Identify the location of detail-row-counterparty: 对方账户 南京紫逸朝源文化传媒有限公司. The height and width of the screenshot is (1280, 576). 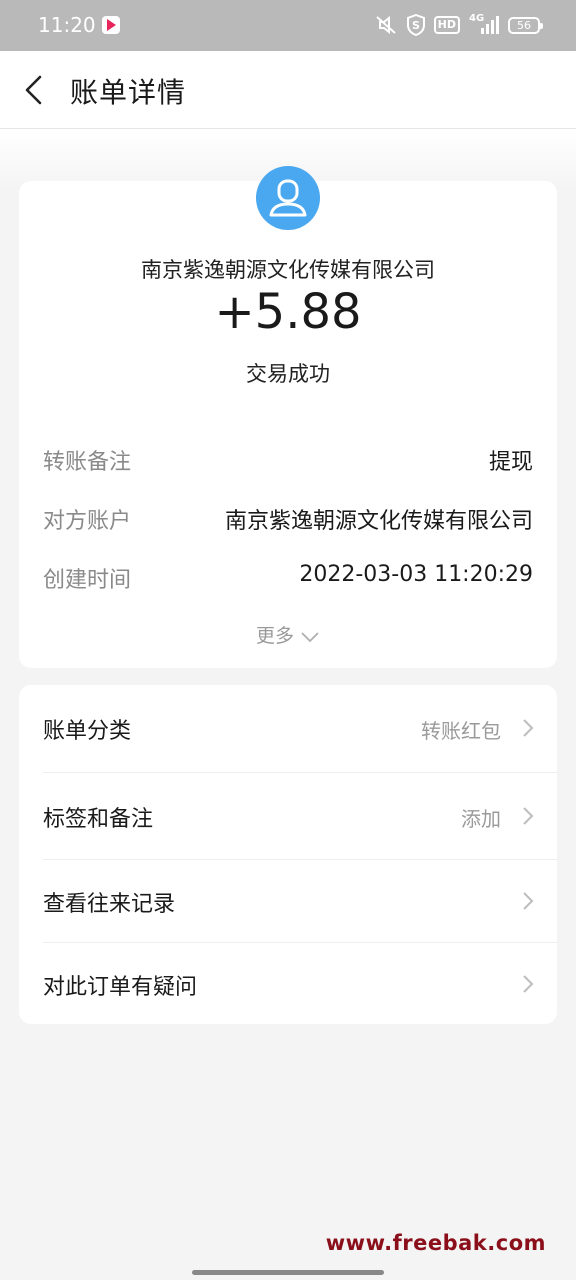
(288, 520).